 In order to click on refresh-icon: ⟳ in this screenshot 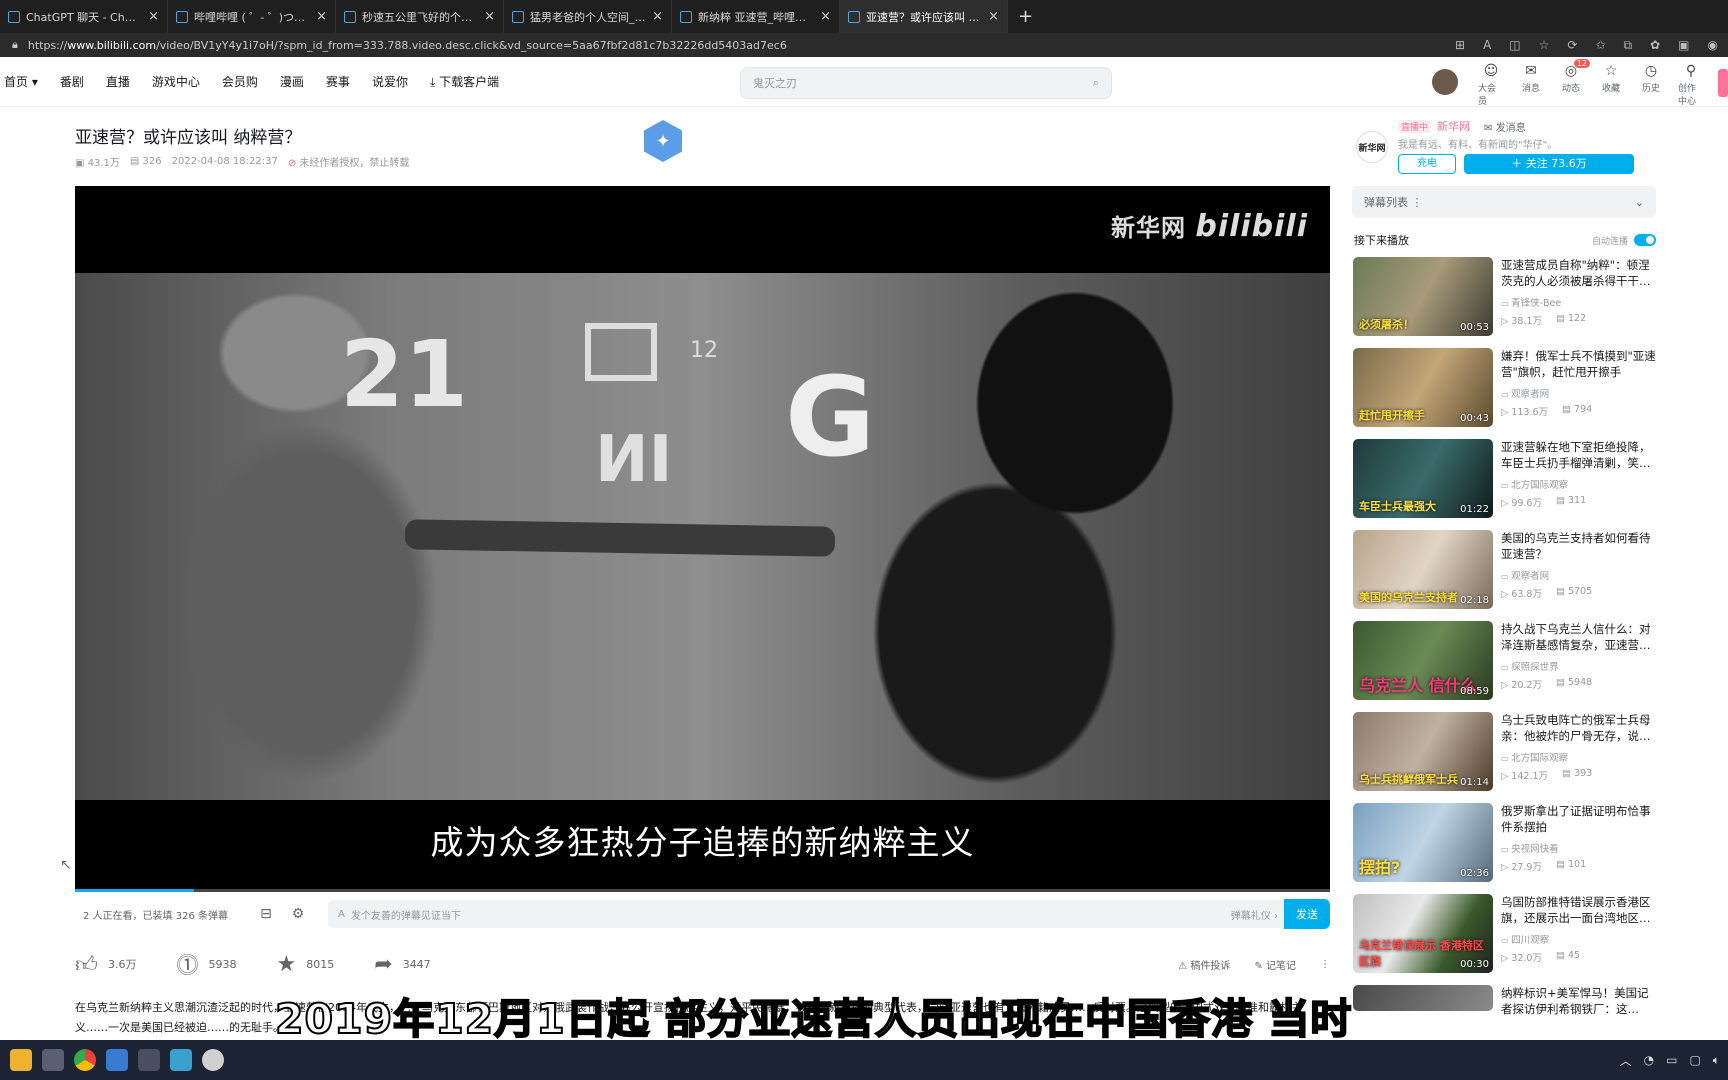, I will do `click(1572, 45)`.